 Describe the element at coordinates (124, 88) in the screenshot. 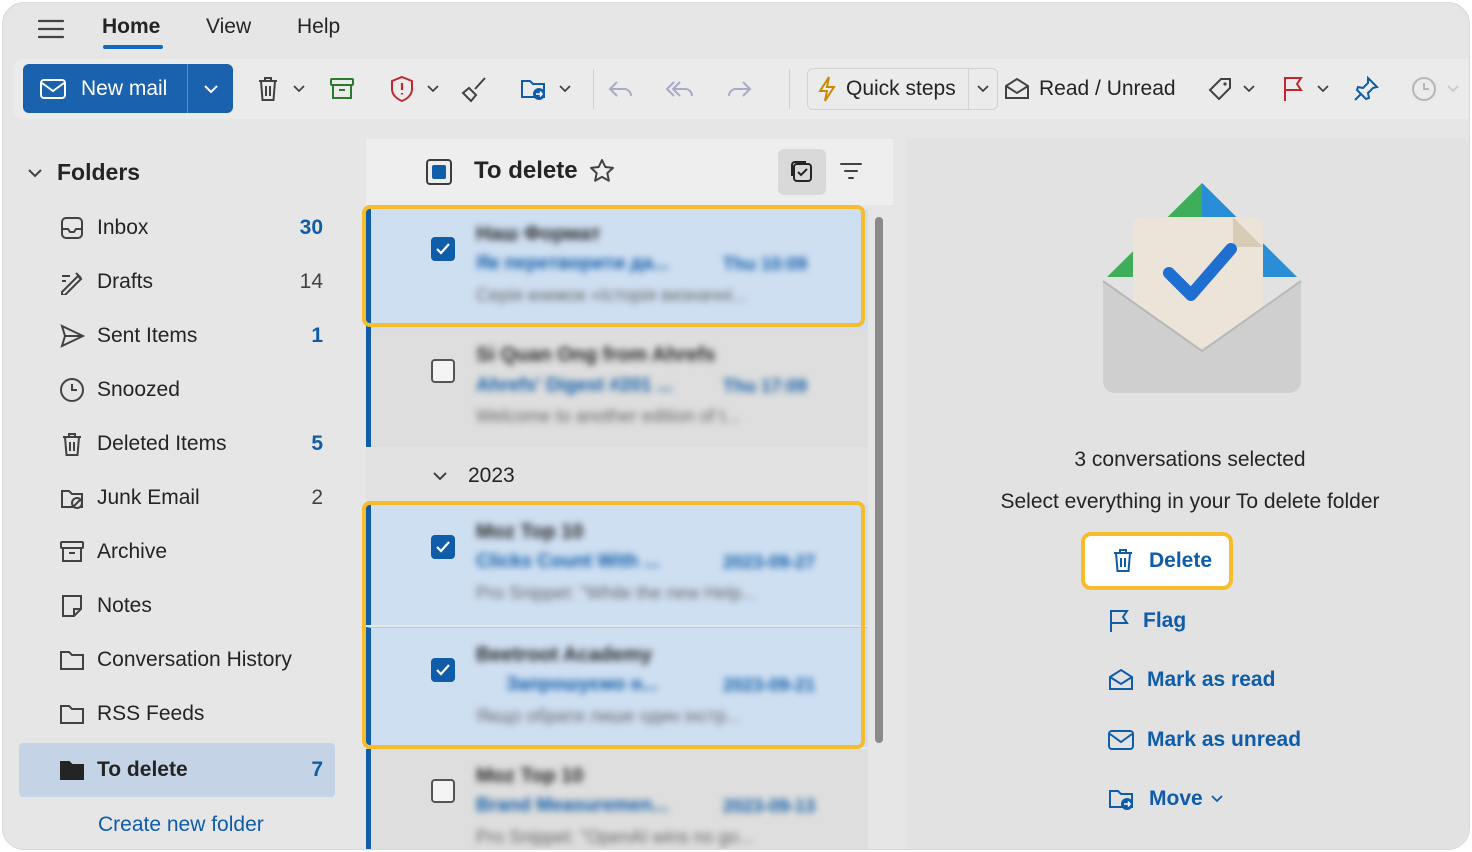

I see `new-mail-label: New mail` at that location.